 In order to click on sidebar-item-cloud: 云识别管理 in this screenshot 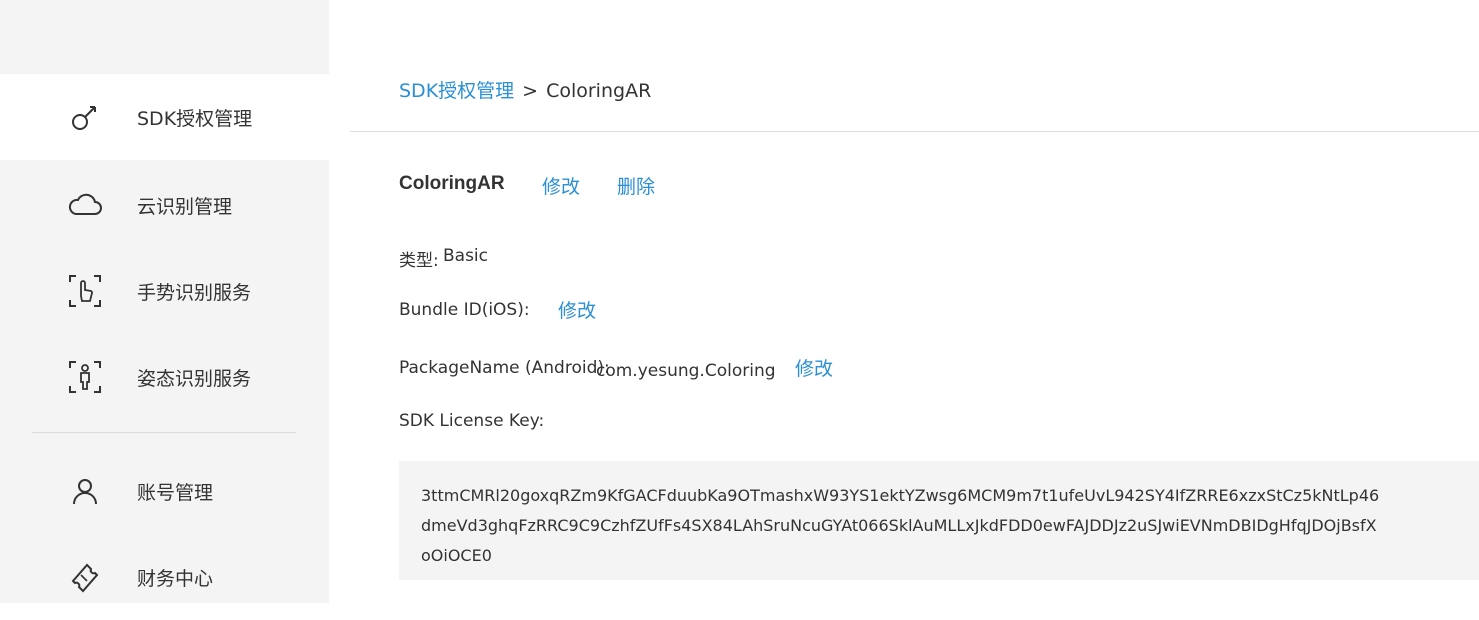, I will do `click(164, 205)`.